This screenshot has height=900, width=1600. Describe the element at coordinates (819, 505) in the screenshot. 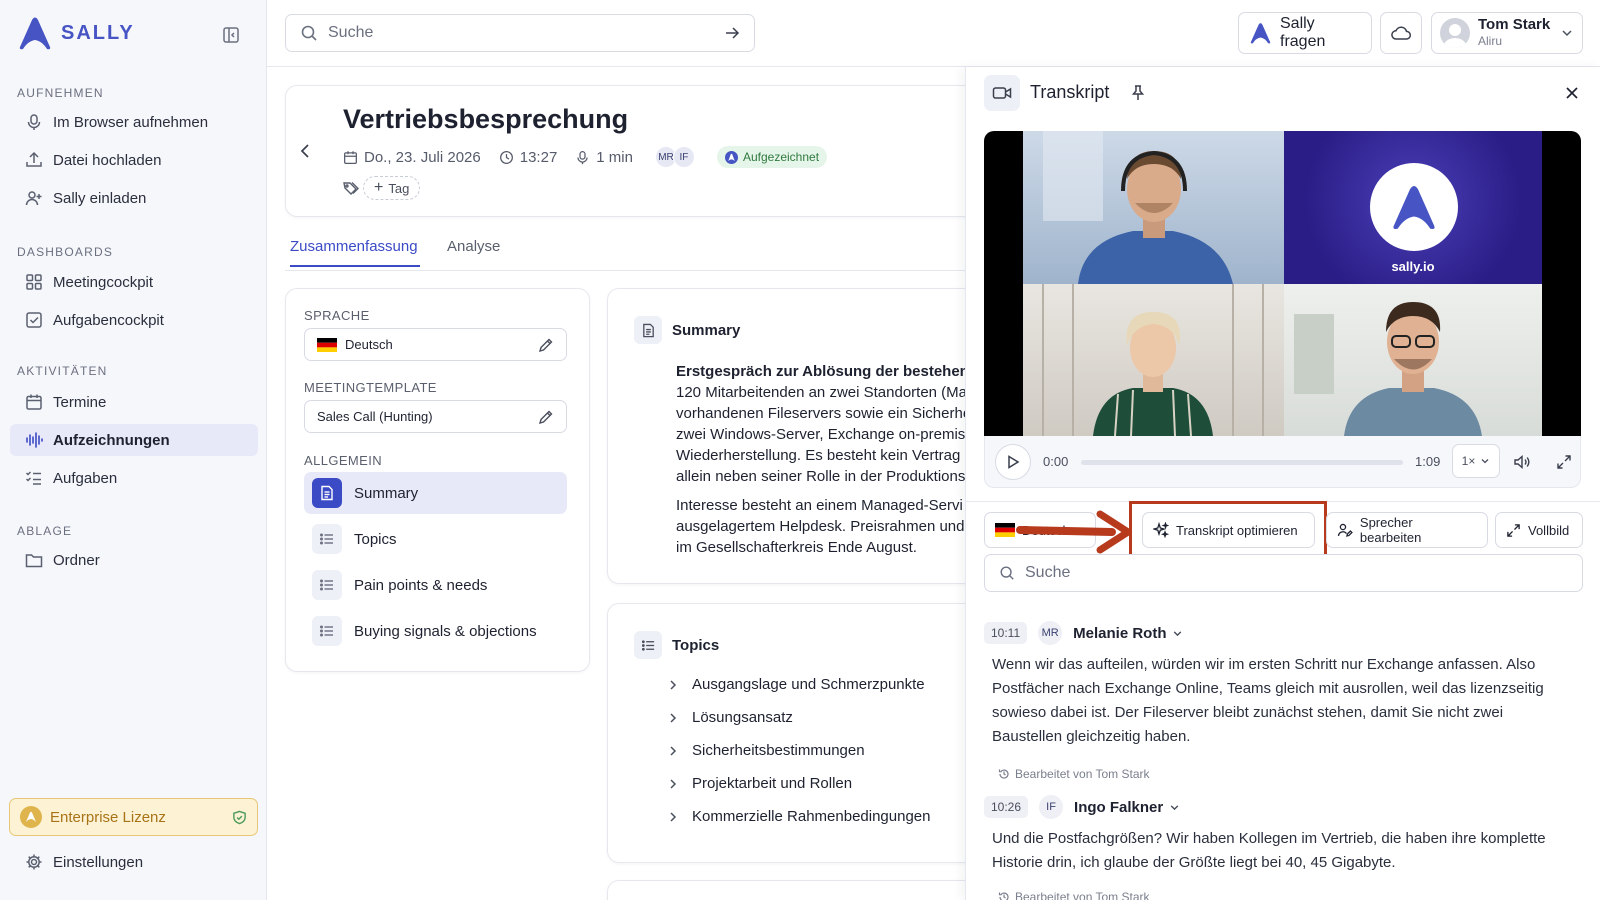

I see `summary-line: Interesse besteht an einem Managed-Servi` at that location.